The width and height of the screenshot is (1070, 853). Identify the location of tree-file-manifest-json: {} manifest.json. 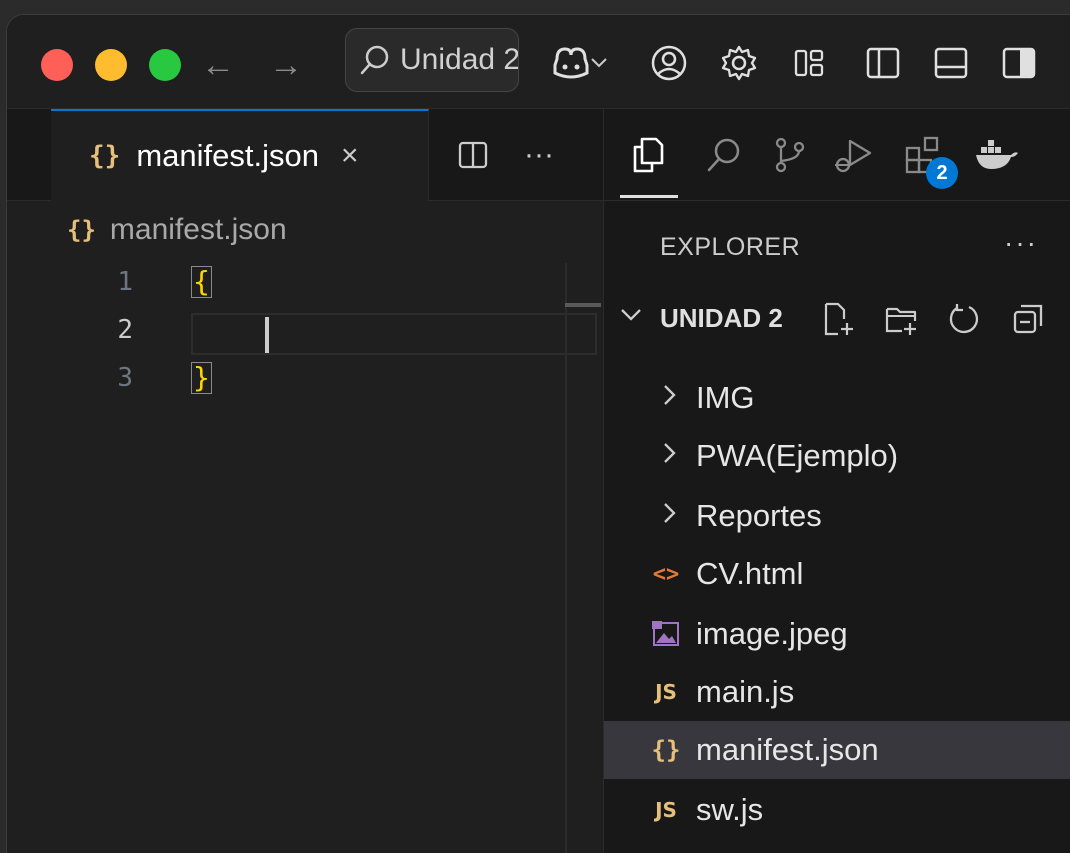
(837, 750).